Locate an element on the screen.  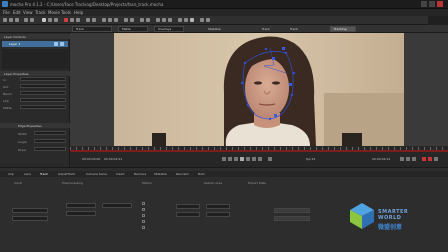
edge-width-field is located at coordinates (50, 133).